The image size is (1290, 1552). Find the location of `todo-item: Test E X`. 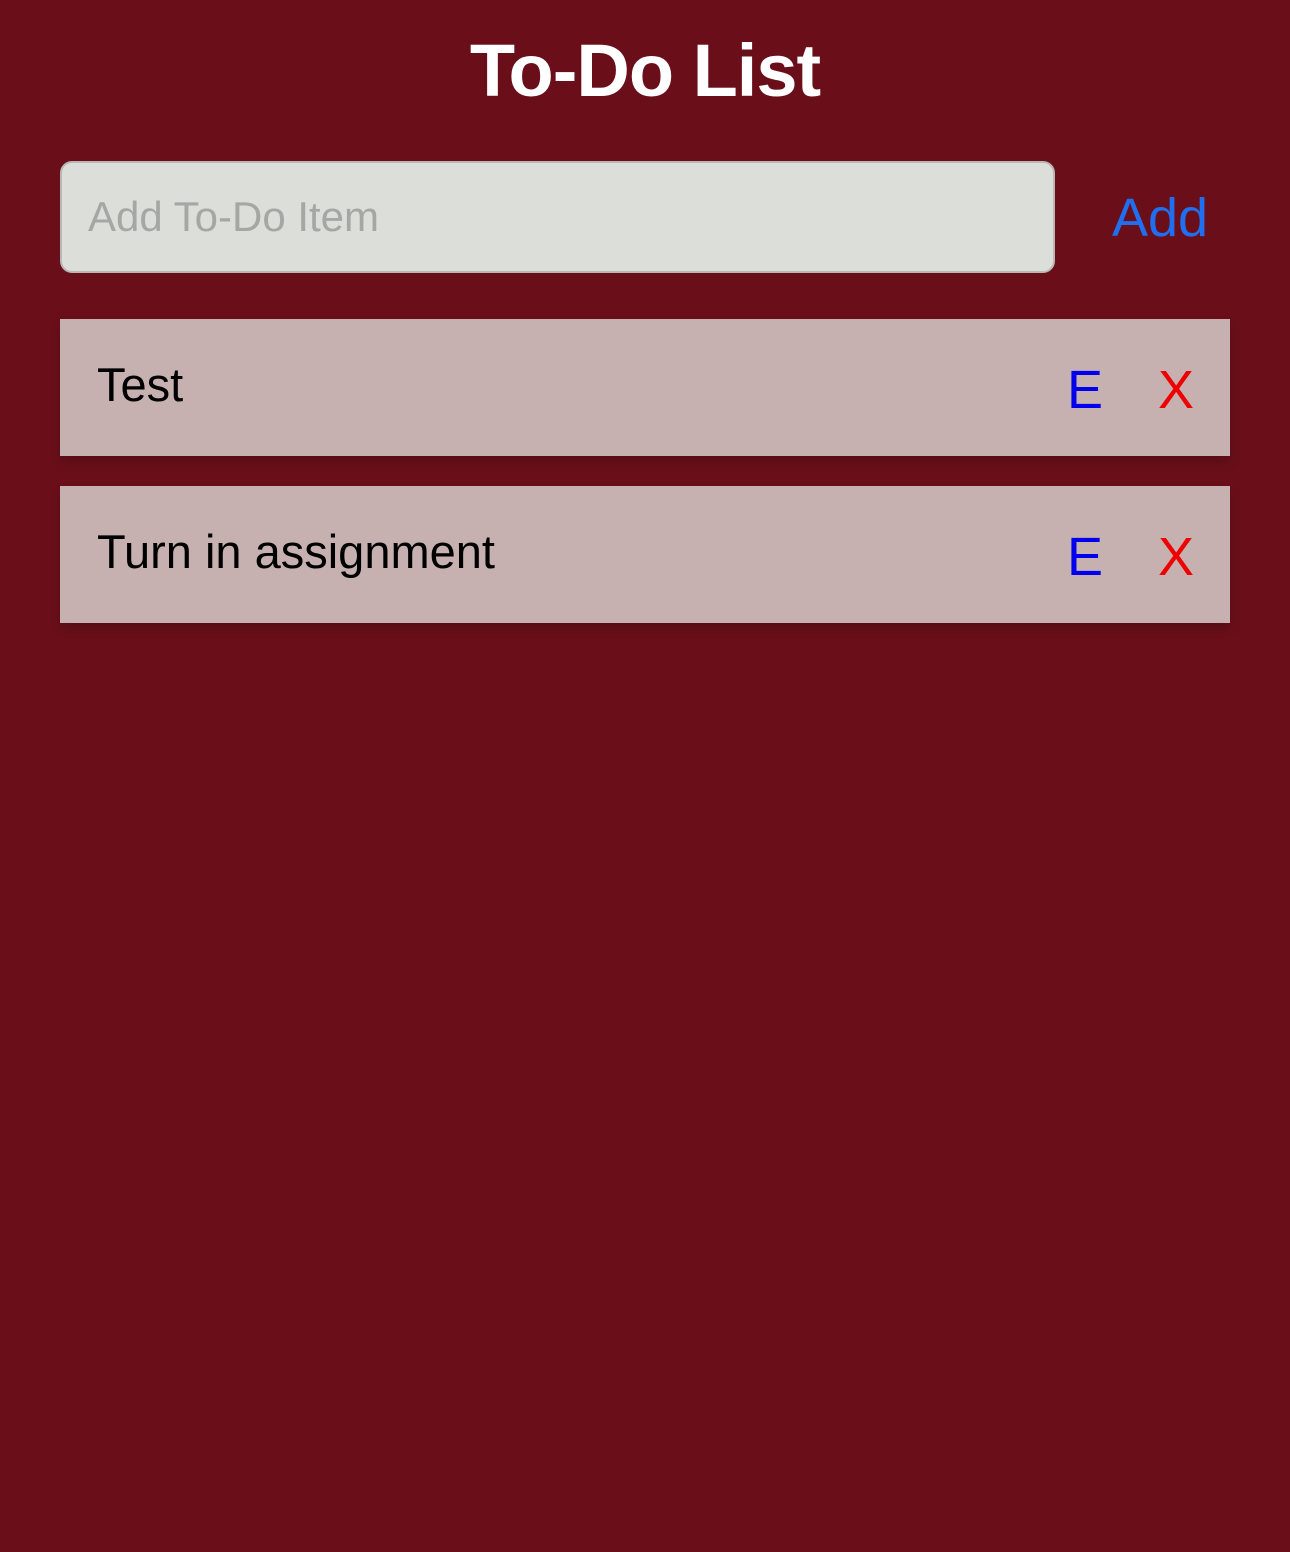

todo-item: Test E X is located at coordinates (645, 387).